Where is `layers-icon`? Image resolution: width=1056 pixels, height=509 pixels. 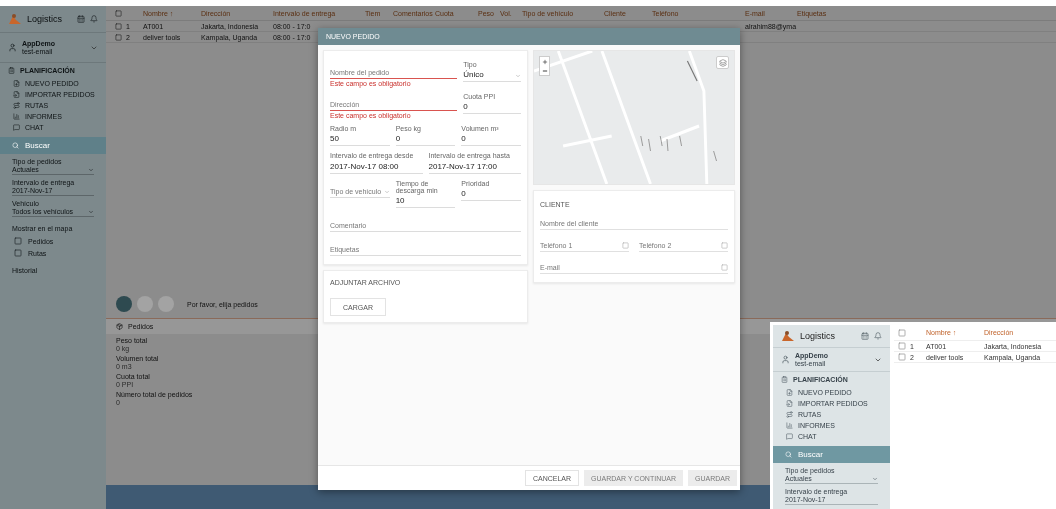 layers-icon is located at coordinates (722, 62).